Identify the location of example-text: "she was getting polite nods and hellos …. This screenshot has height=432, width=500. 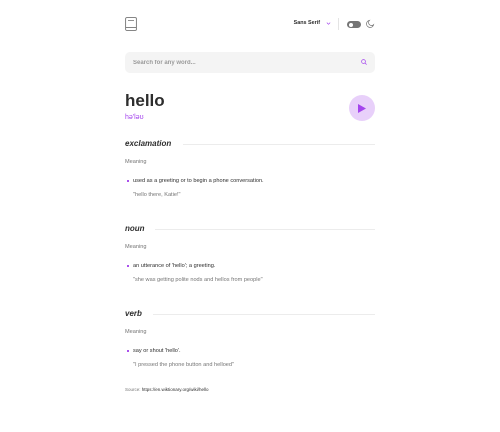
(198, 280).